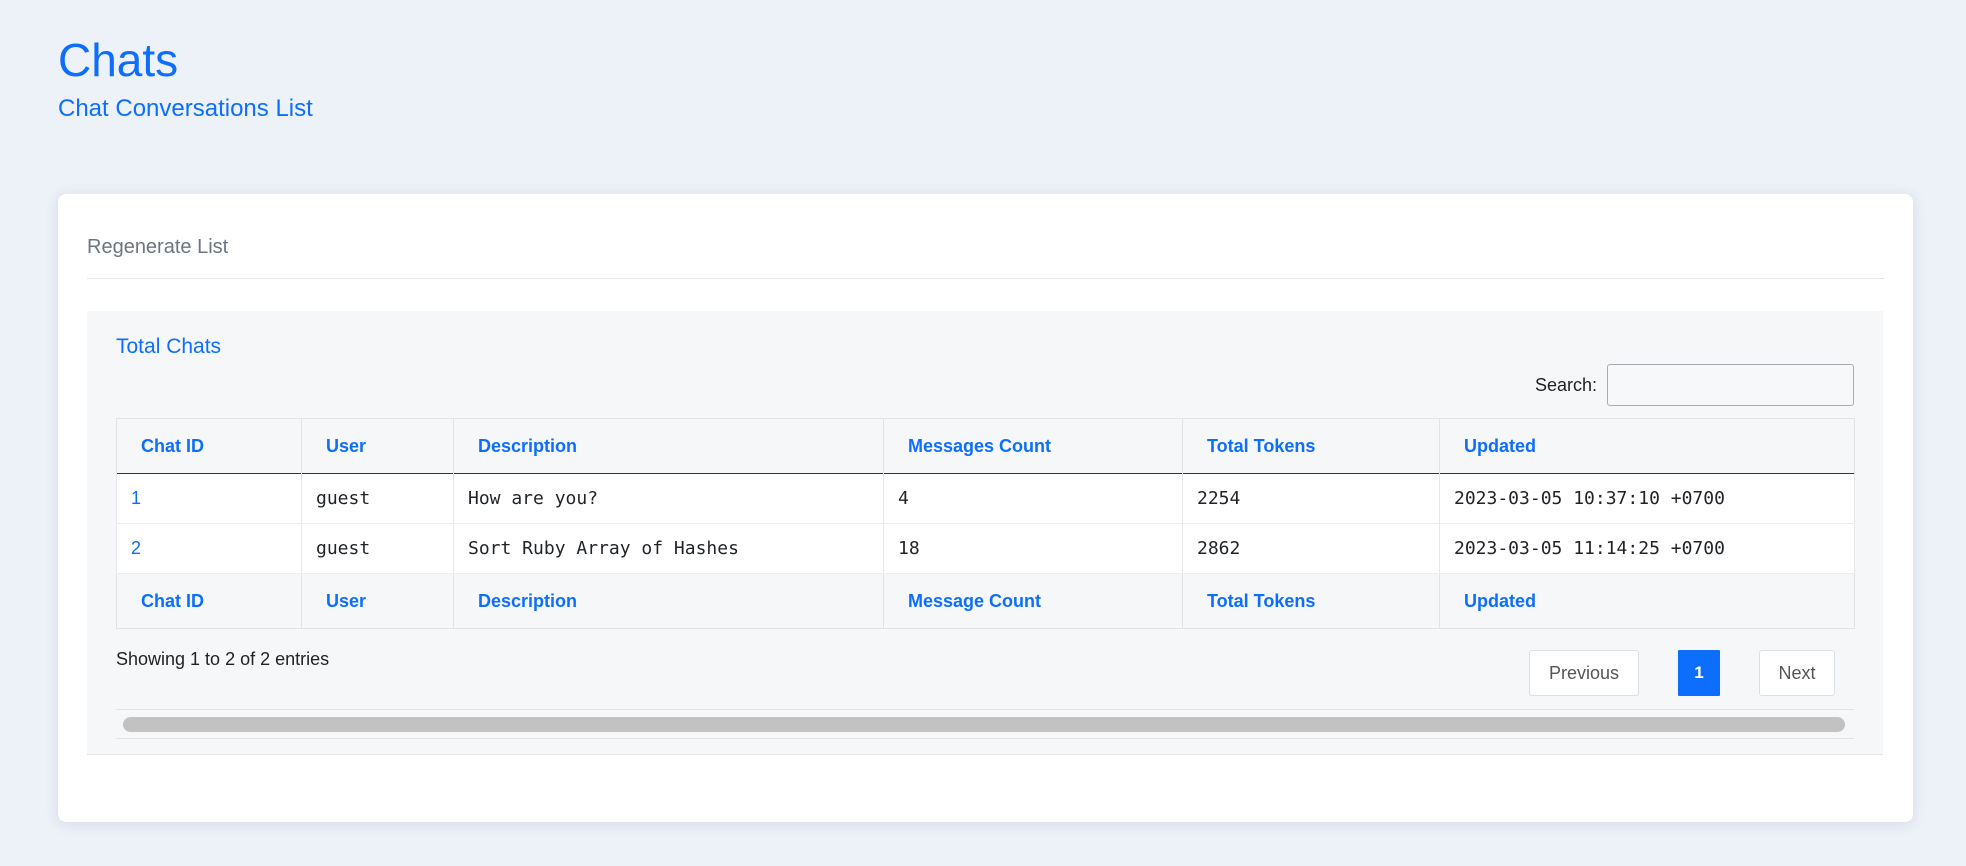  I want to click on footer-header-user: User, so click(377, 601).